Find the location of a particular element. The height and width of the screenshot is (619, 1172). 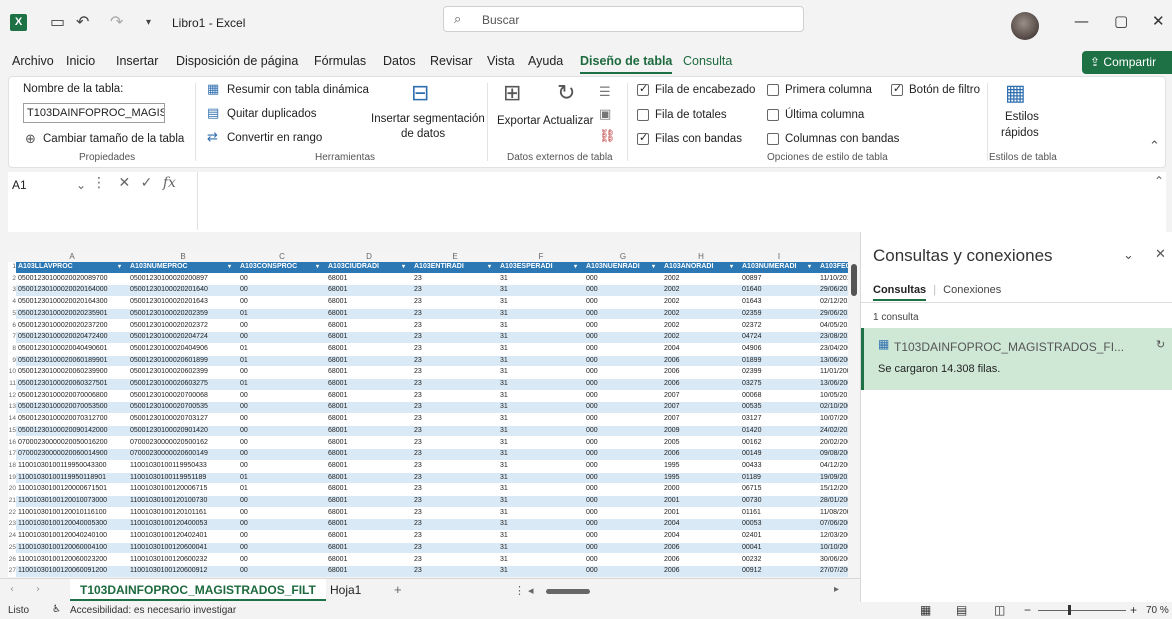

table-cell: 2000 is located at coordinates (701, 488).